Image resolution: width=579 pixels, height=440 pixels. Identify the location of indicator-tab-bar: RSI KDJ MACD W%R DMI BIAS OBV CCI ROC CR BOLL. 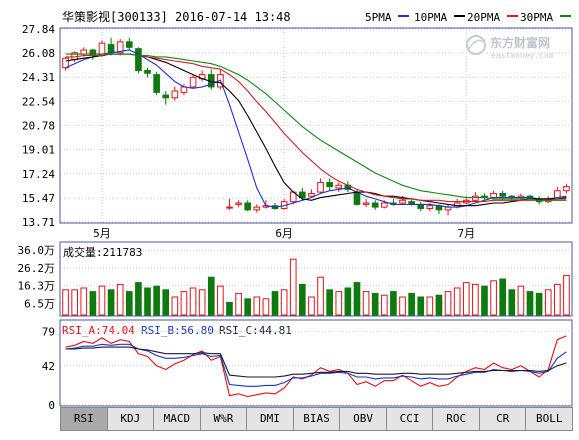
(317, 419).